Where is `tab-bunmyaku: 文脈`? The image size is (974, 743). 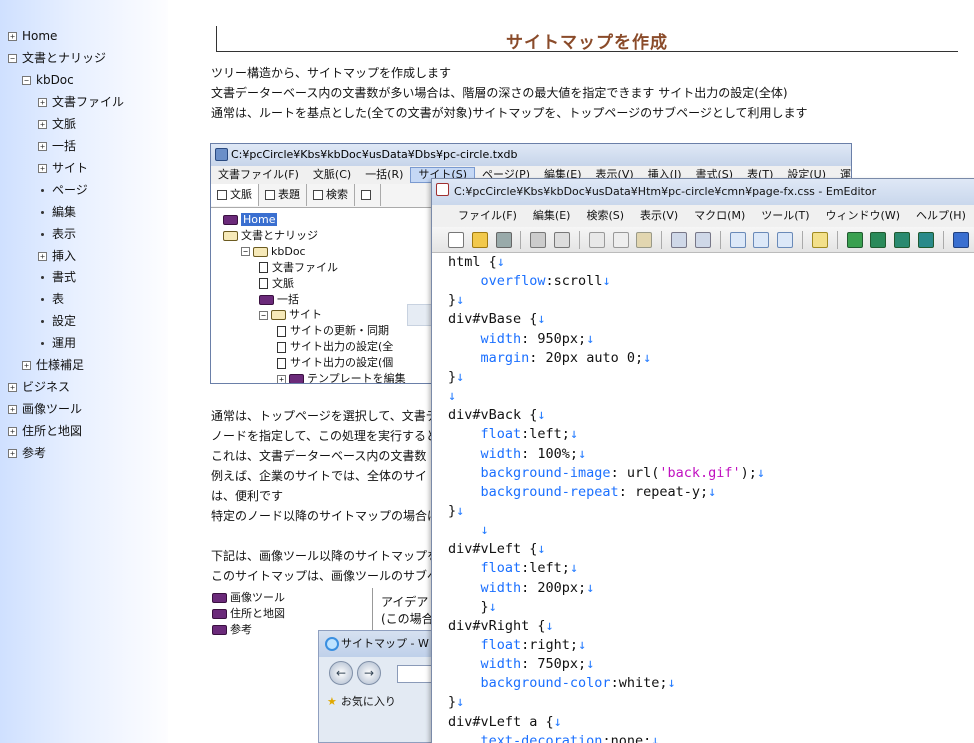 tab-bunmyaku: 文脈 is located at coordinates (235, 195).